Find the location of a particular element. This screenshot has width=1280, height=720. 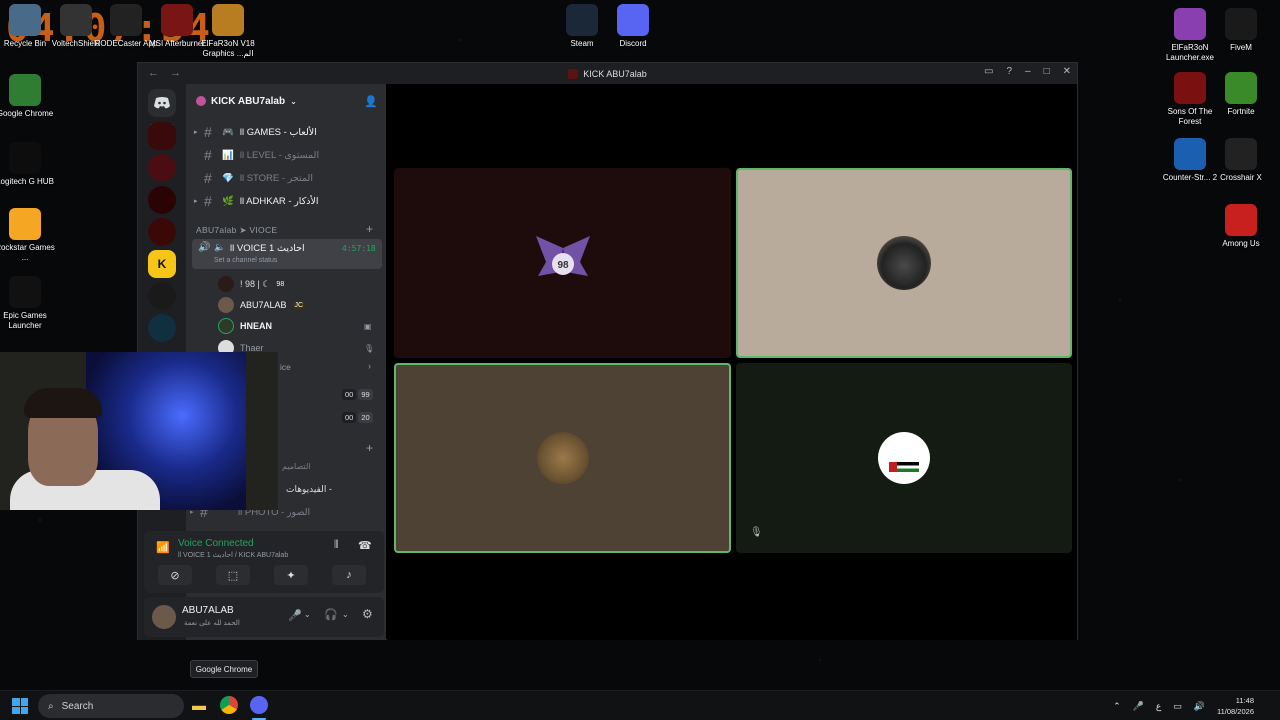

channel-name: ll LEVEL - المستوى is located at coordinates (279, 155).